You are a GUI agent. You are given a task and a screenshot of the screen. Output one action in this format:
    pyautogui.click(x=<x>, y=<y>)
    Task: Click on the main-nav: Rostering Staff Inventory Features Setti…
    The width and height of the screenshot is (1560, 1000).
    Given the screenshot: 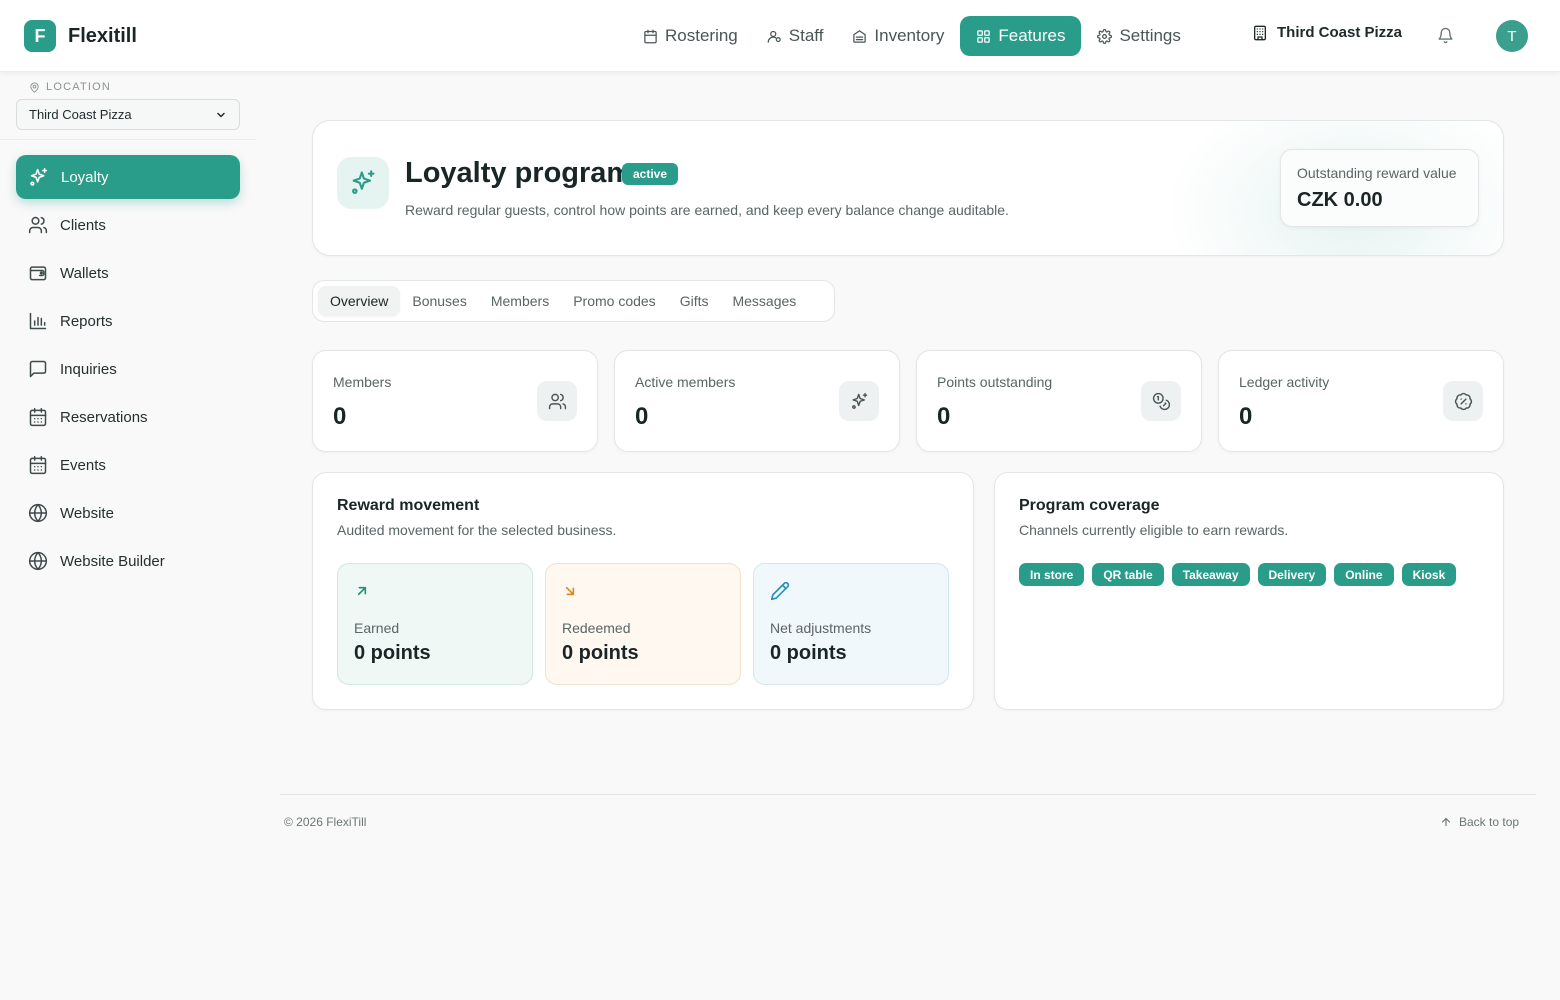 What is the action you would take?
    pyautogui.click(x=913, y=36)
    